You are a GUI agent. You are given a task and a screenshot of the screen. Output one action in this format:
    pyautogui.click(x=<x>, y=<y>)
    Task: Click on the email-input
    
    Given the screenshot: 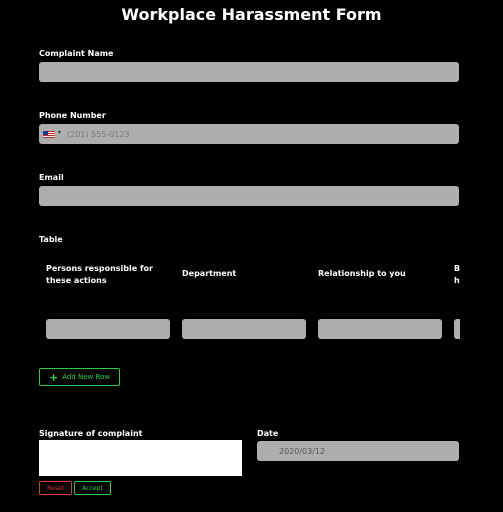 What is the action you would take?
    pyautogui.click(x=249, y=196)
    